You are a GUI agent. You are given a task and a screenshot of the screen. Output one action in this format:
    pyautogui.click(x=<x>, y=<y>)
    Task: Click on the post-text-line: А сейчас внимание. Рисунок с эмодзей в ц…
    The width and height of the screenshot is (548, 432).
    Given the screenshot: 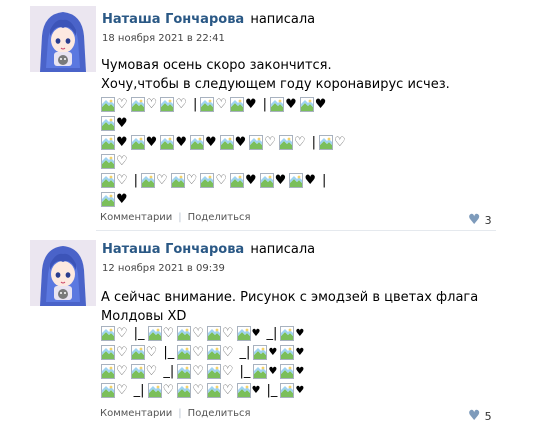 What is the action you would take?
    pyautogui.click(x=290, y=297)
    